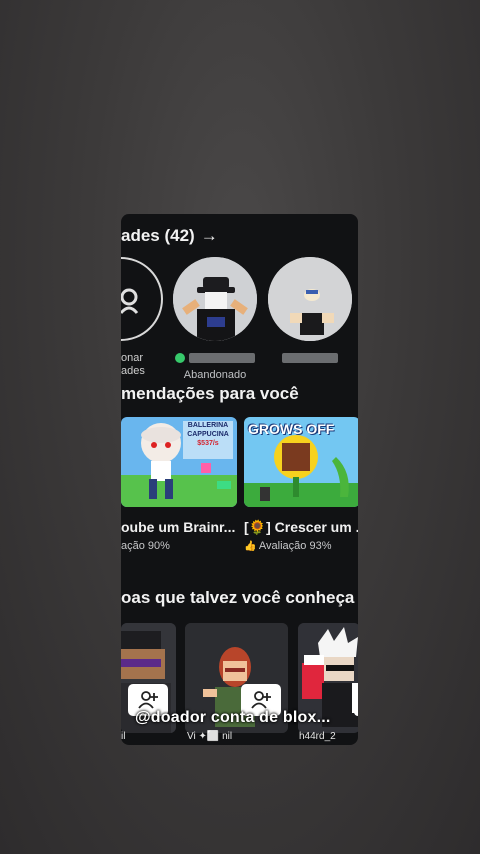 This screenshot has height=854, width=480. What do you see at coordinates (215, 375) in the screenshot?
I see `friend-status: Abandonado` at bounding box center [215, 375].